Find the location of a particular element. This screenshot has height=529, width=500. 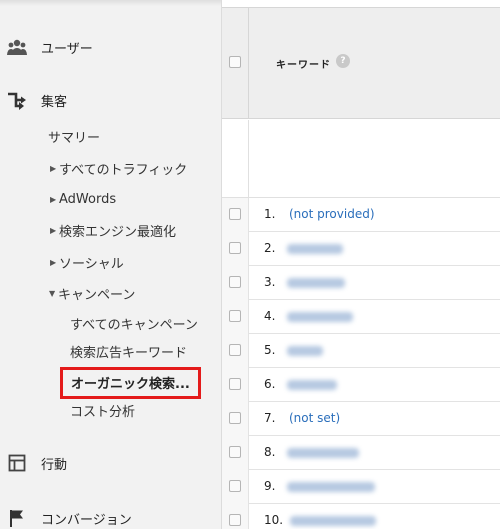

sidebar-item-cost-analysis: コスト分析 is located at coordinates (102, 410).